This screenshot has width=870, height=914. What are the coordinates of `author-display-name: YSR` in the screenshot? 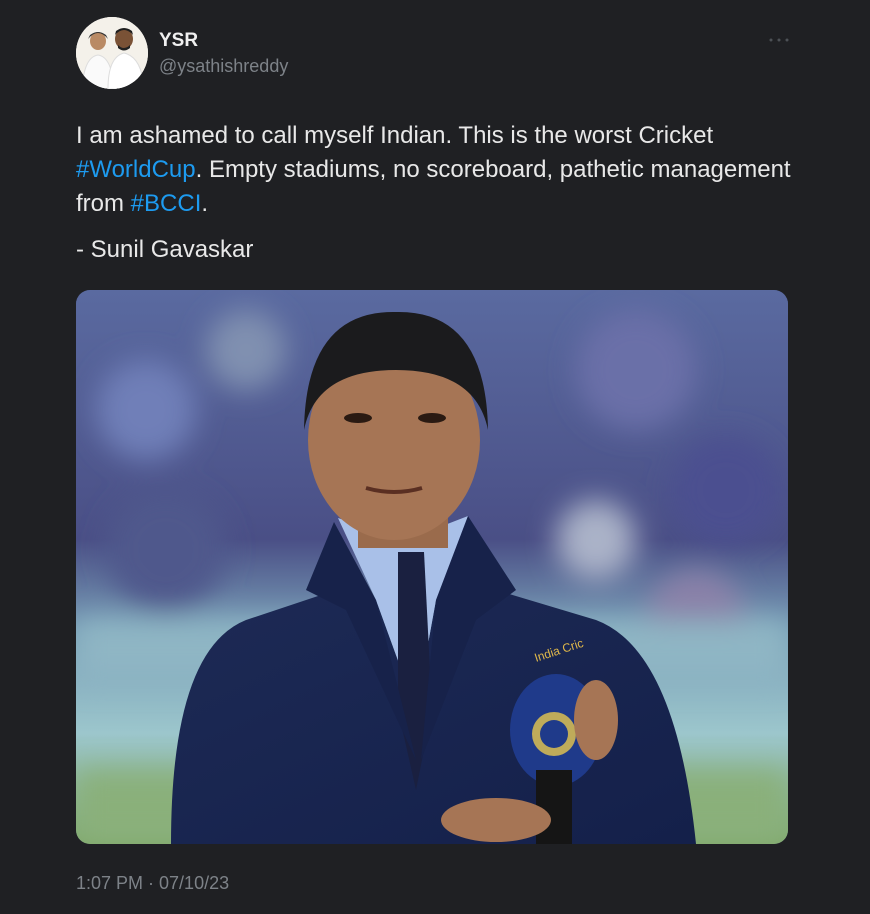 It's located at (178, 41).